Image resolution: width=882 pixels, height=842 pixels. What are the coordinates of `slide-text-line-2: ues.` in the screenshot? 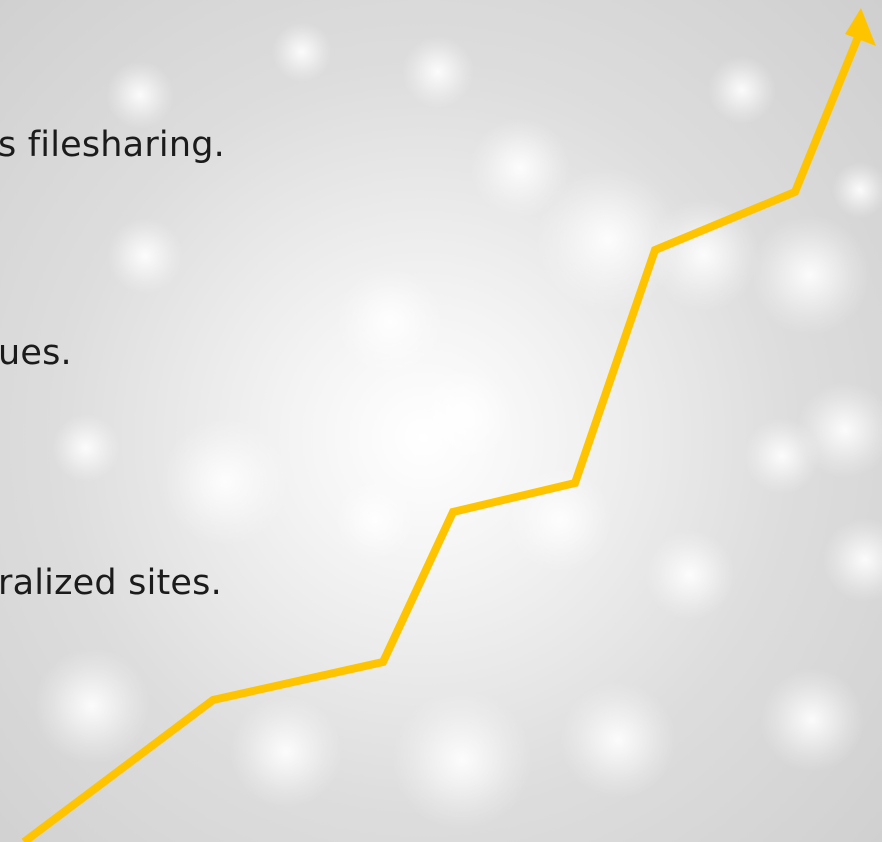 It's located at (36, 353).